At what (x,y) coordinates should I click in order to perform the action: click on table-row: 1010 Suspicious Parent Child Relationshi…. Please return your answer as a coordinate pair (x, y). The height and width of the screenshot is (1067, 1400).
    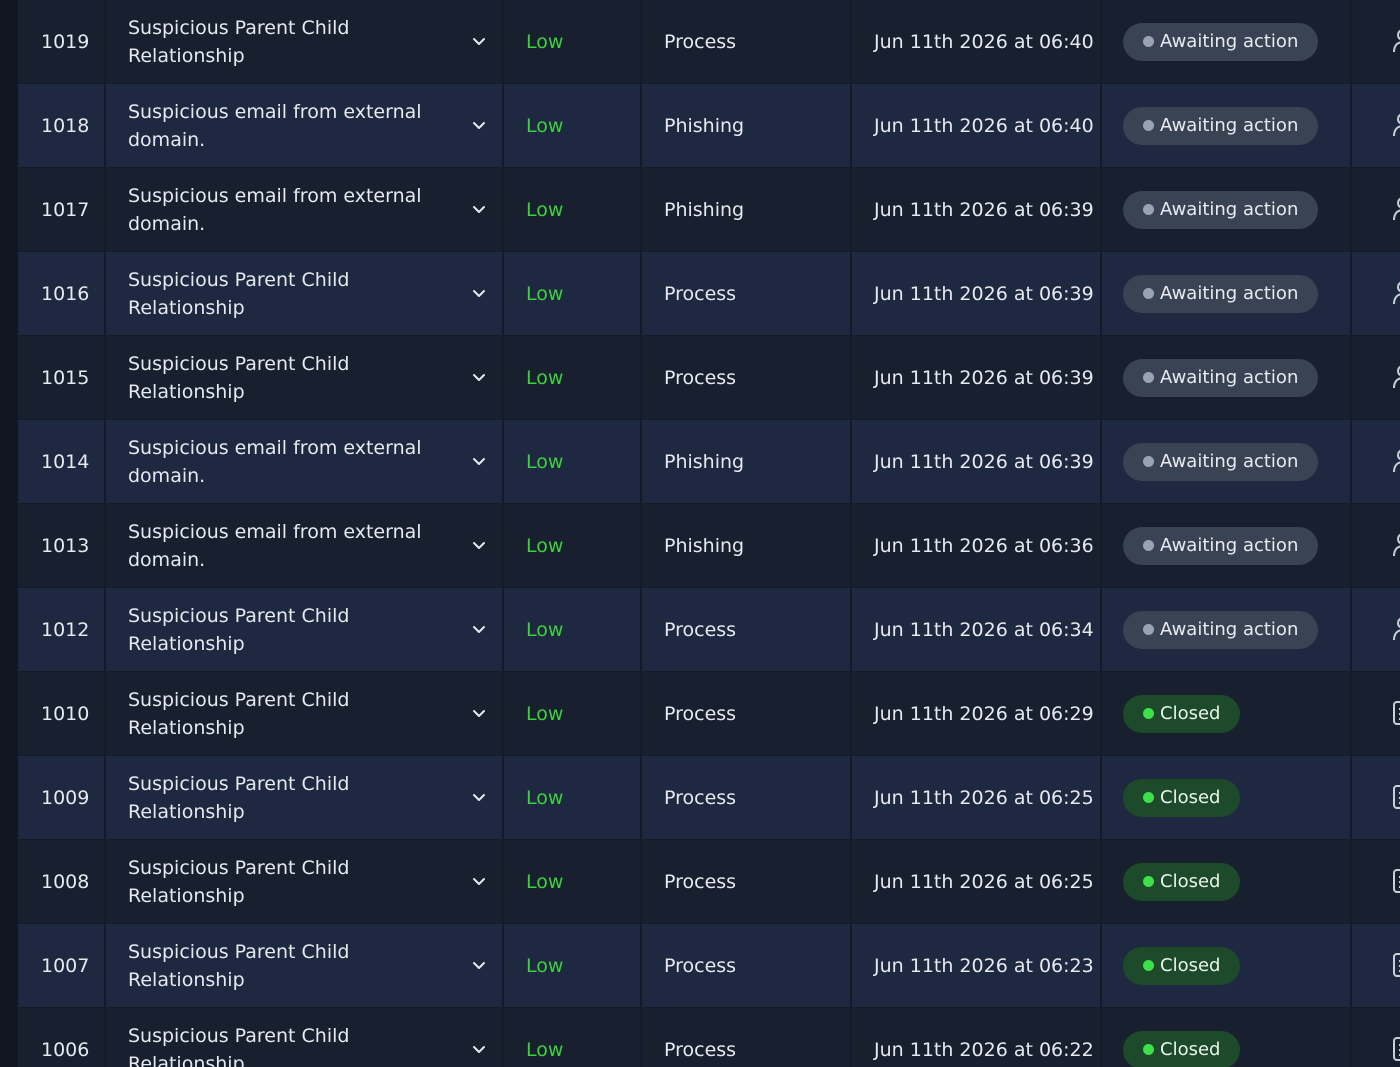
    Looking at the image, I should click on (709, 714).